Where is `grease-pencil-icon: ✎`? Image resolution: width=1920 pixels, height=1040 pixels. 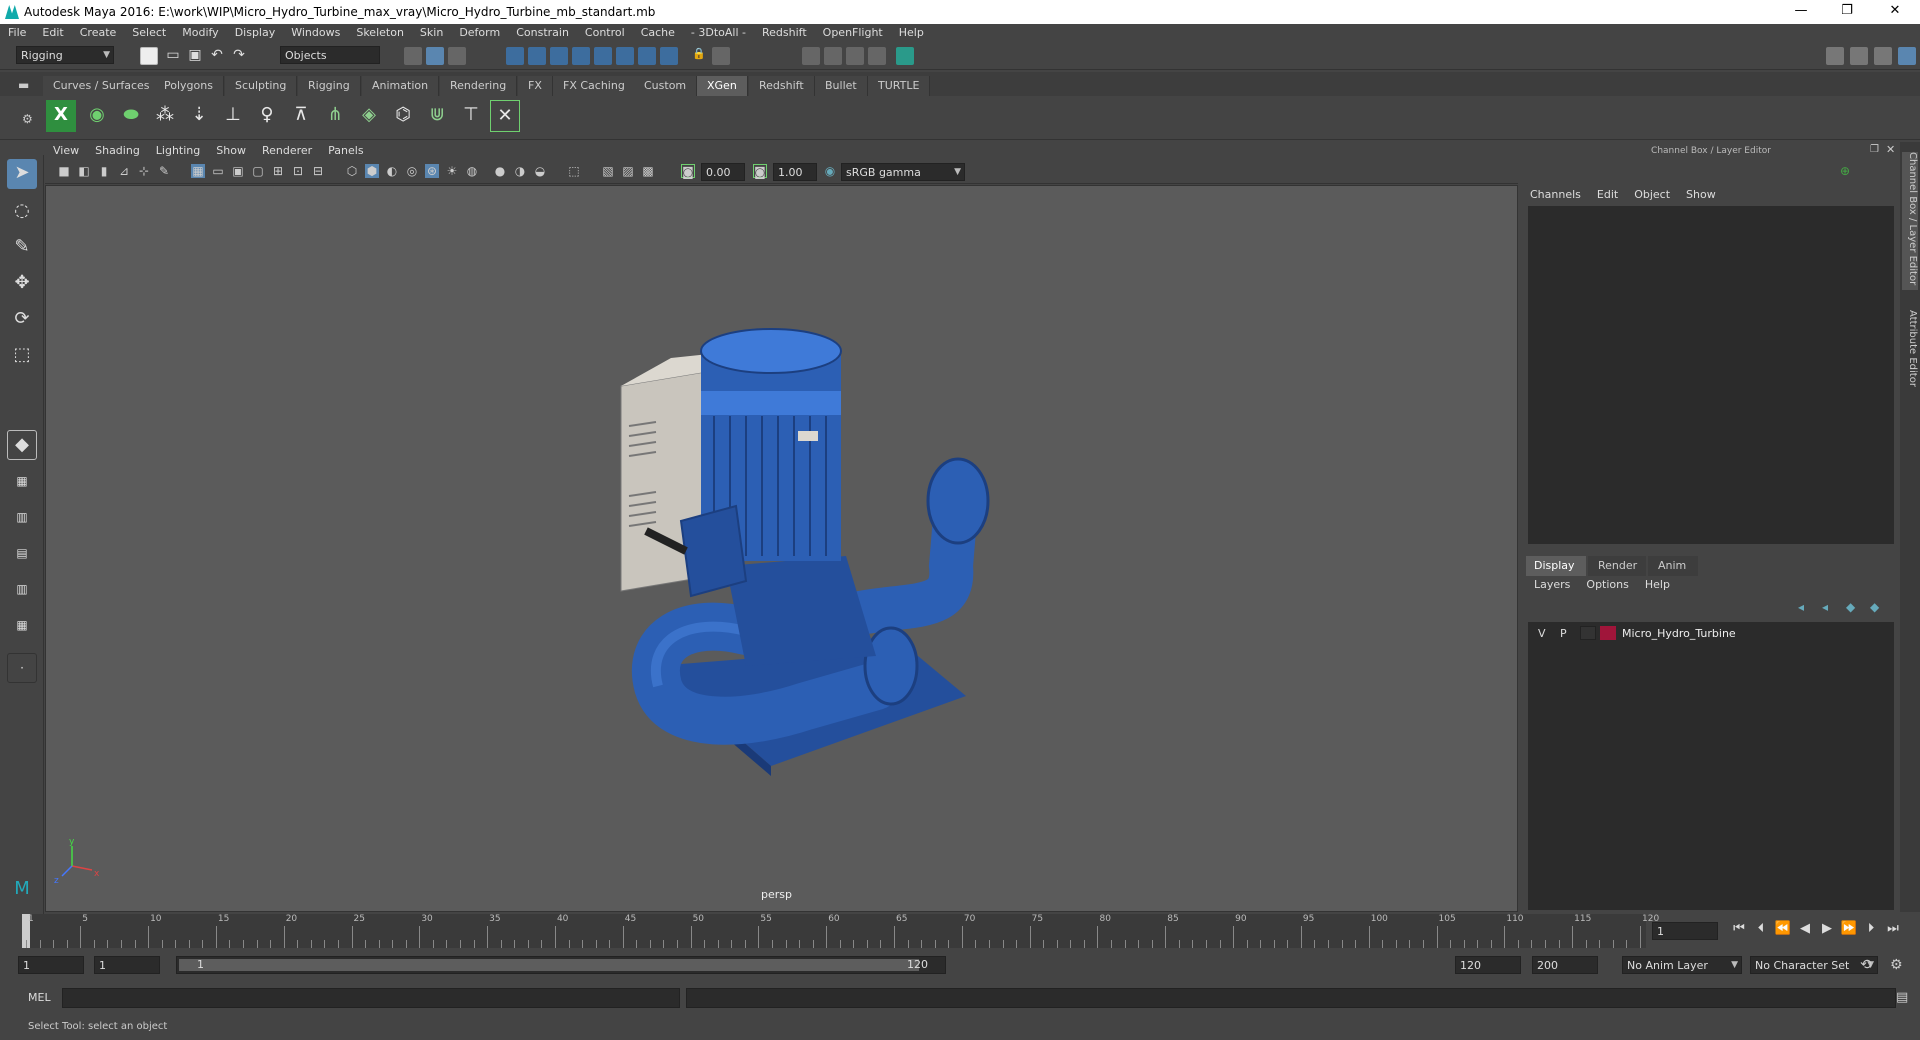 grease-pencil-icon: ✎ is located at coordinates (164, 171).